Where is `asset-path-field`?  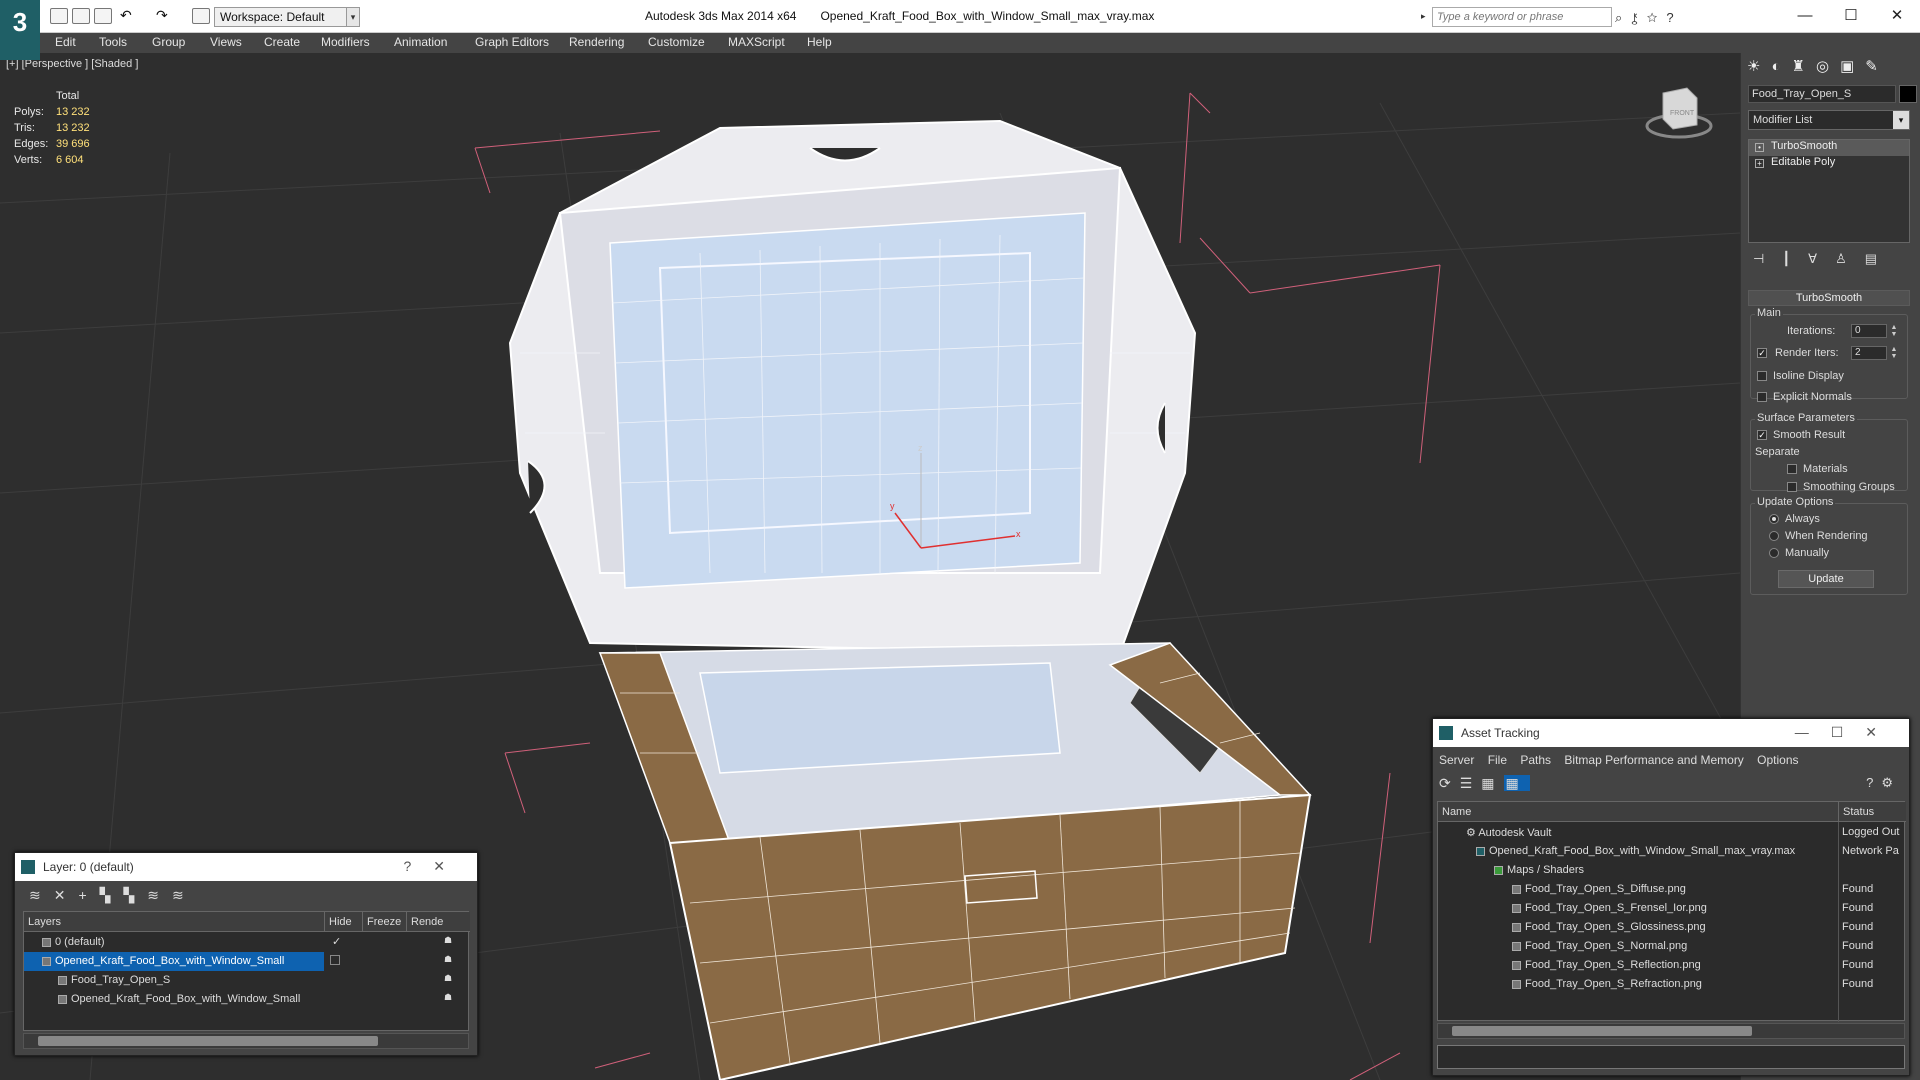
asset-path-field is located at coordinates (1671, 1057).